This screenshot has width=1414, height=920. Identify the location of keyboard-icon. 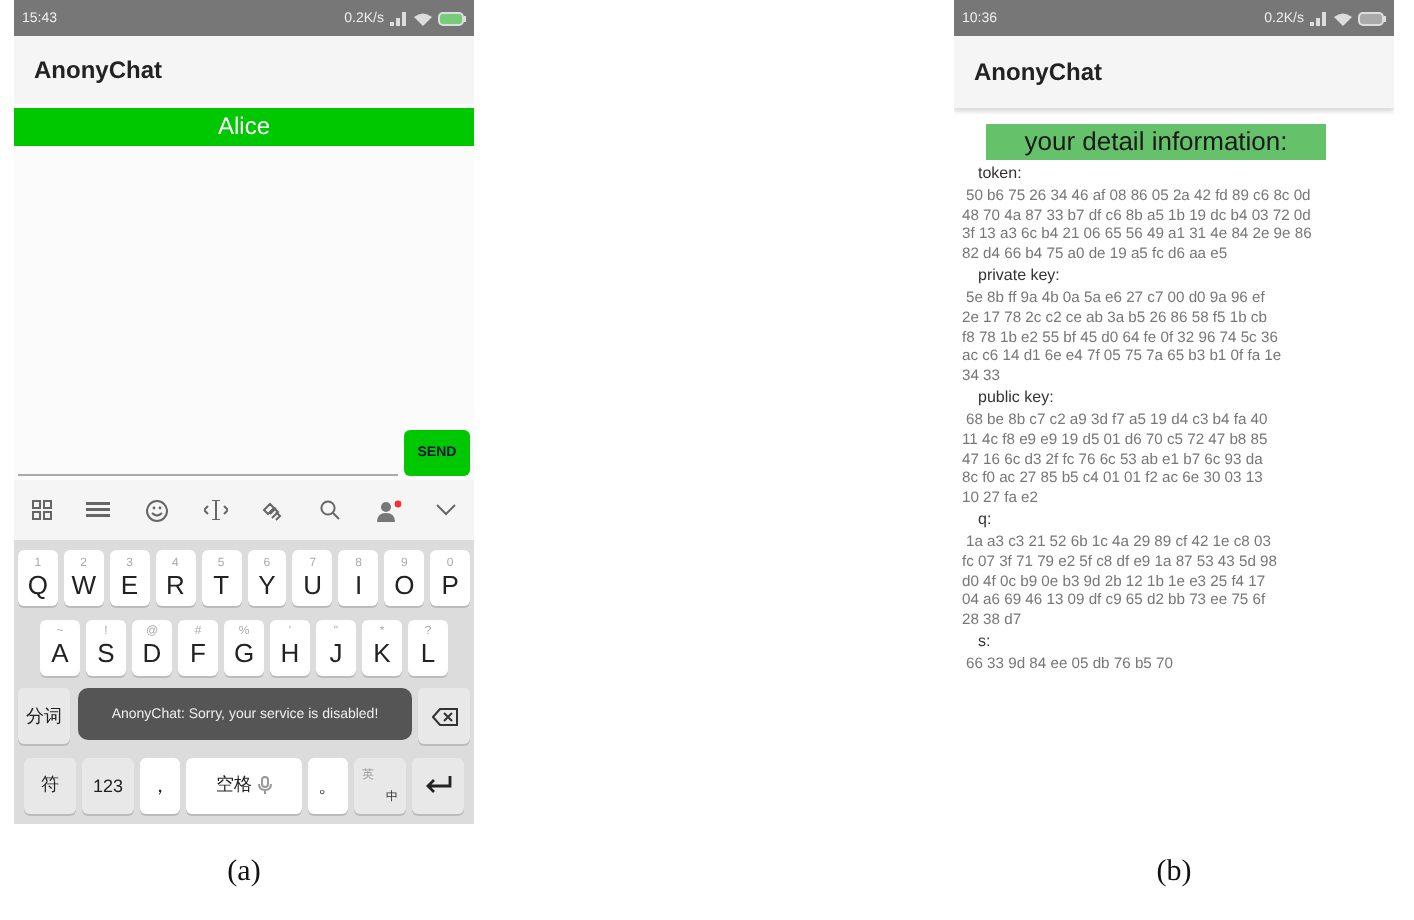
(98, 510).